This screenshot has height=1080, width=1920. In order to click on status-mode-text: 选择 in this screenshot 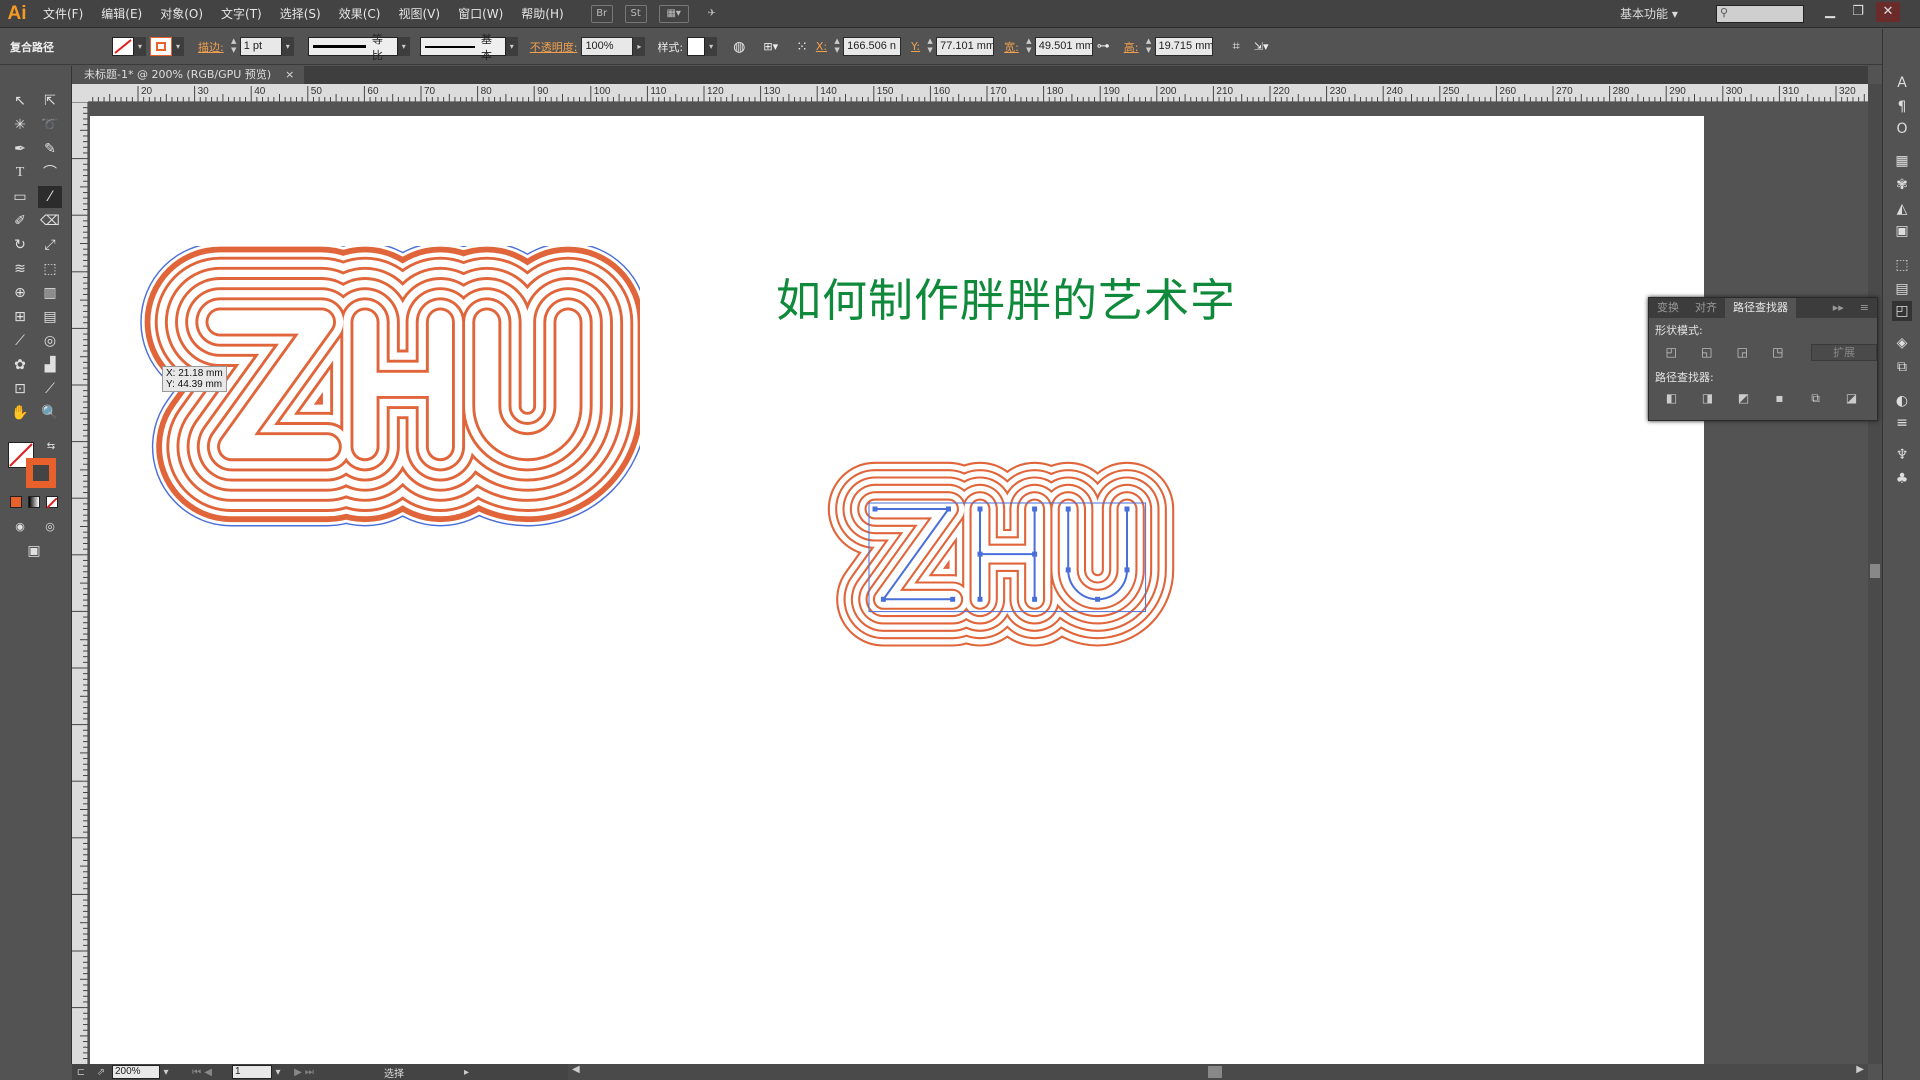, I will do `click(394, 1072)`.